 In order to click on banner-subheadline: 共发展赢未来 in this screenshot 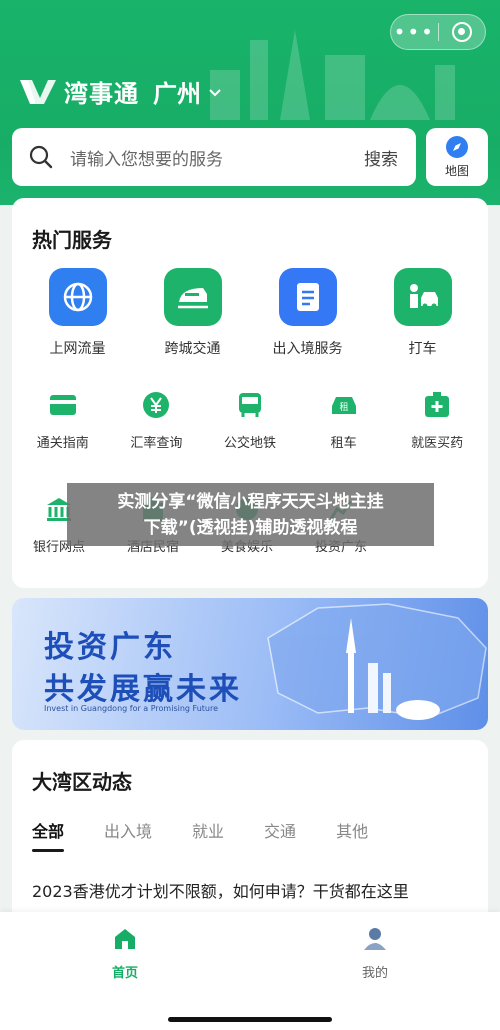, I will do `click(143, 689)`.